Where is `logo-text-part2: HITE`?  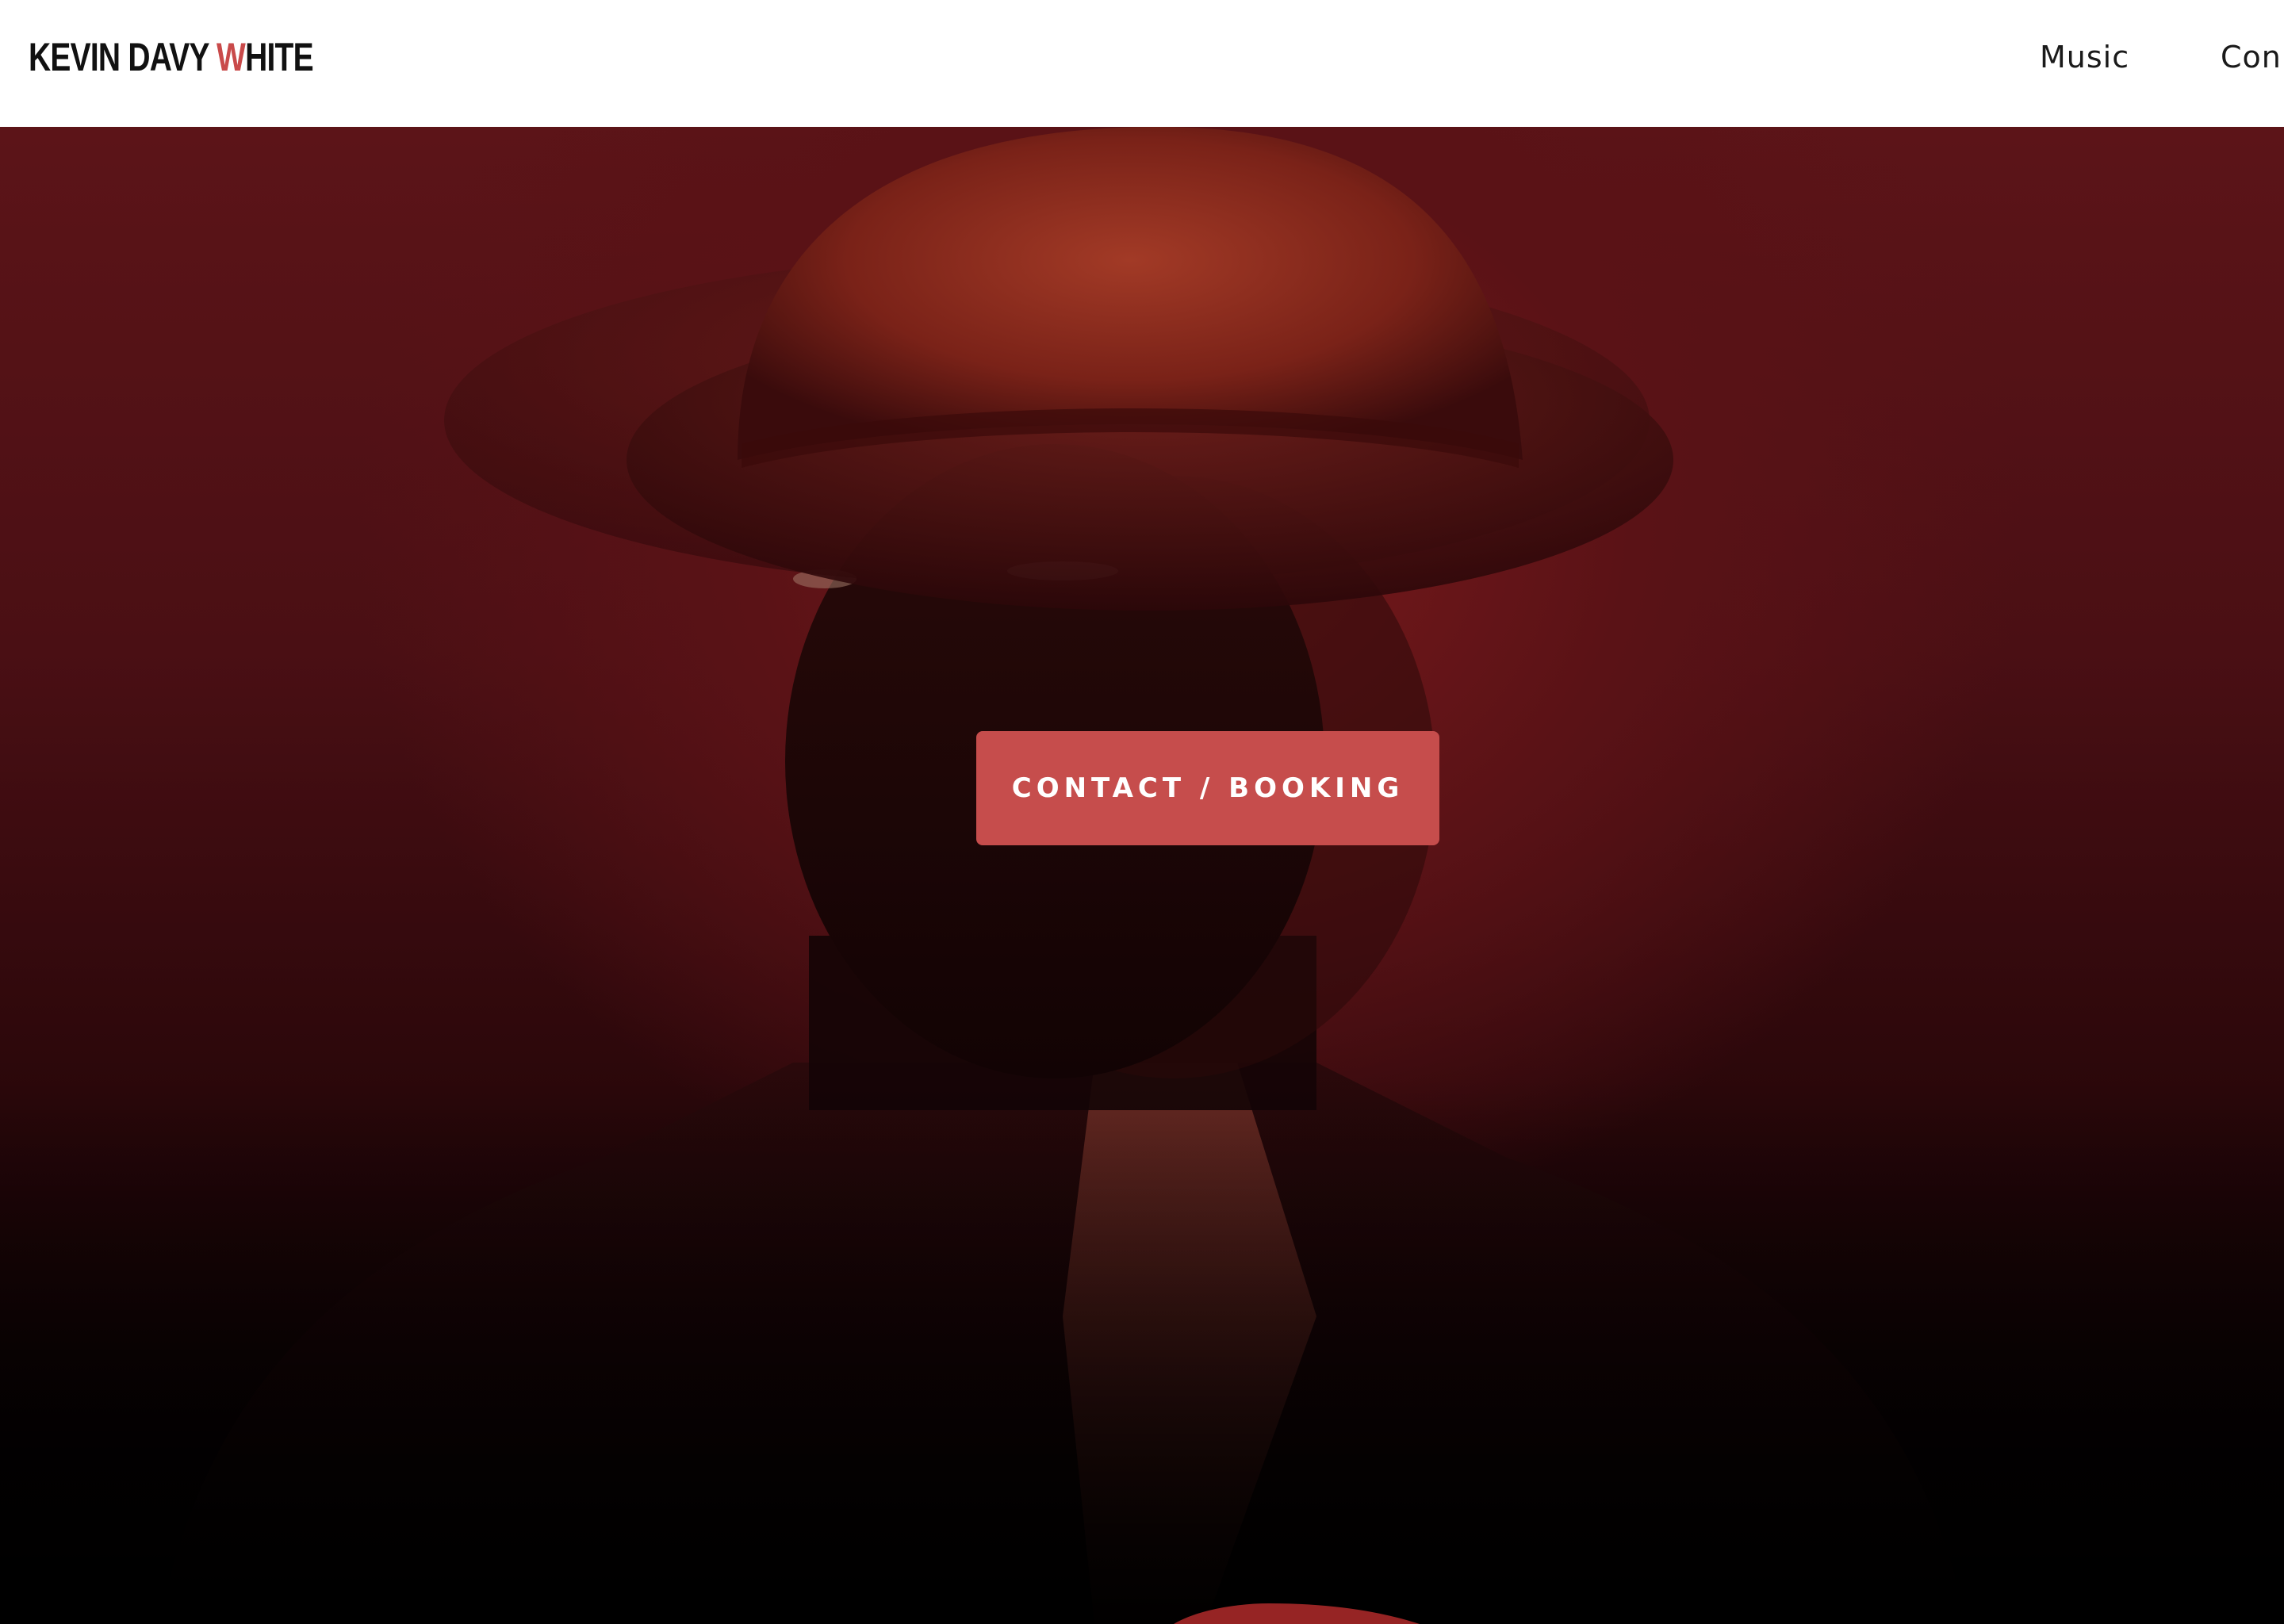 logo-text-part2: HITE is located at coordinates (279, 57).